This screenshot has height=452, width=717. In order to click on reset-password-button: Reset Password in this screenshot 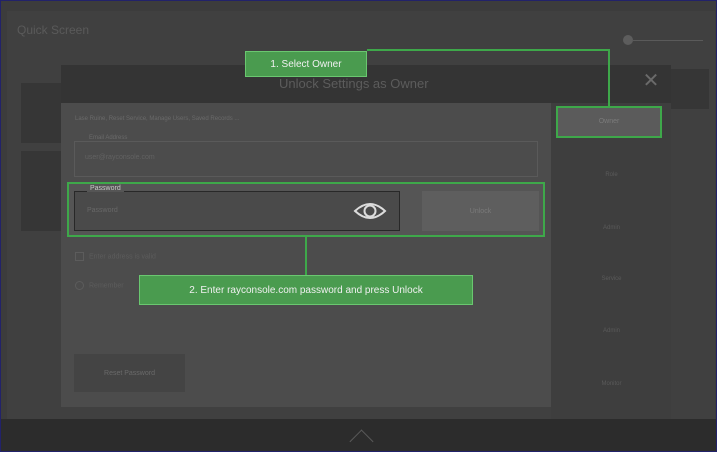, I will do `click(129, 373)`.